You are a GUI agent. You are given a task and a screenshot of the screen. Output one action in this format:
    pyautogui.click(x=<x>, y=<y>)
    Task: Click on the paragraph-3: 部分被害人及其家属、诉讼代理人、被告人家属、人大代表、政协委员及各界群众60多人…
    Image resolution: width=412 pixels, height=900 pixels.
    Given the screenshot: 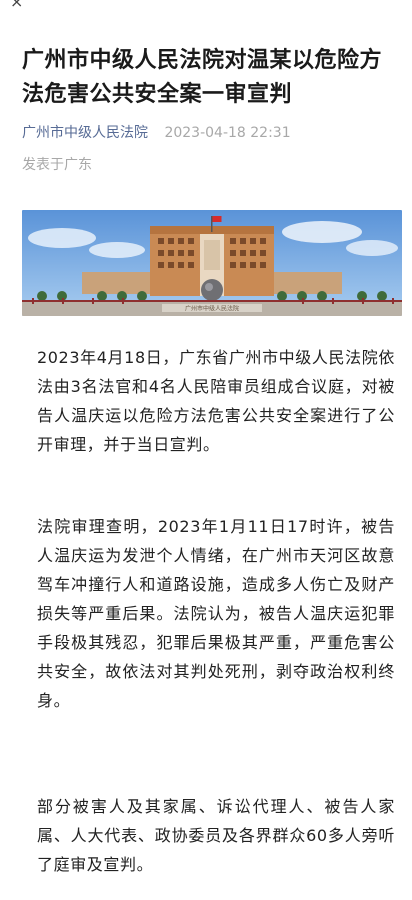 What is the action you would take?
    pyautogui.click(x=216, y=835)
    